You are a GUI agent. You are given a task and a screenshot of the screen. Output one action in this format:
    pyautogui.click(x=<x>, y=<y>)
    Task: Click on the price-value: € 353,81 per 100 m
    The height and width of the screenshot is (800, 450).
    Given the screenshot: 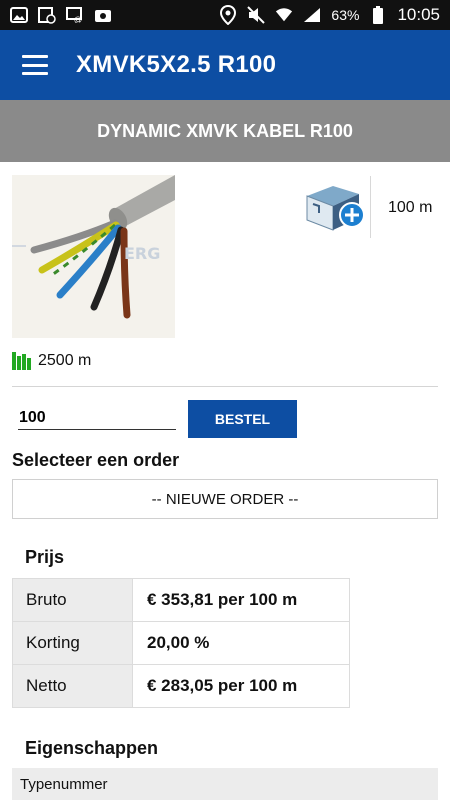 What is the action you would take?
    pyautogui.click(x=241, y=600)
    